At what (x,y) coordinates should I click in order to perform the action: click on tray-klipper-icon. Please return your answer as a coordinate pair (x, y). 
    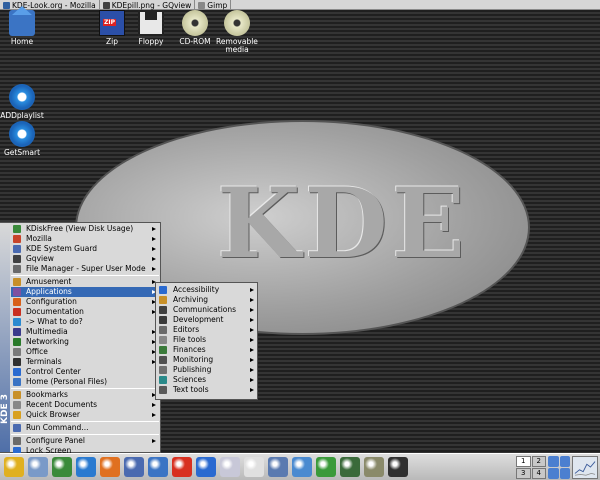
    Looking at the image, I should click on (564, 473).